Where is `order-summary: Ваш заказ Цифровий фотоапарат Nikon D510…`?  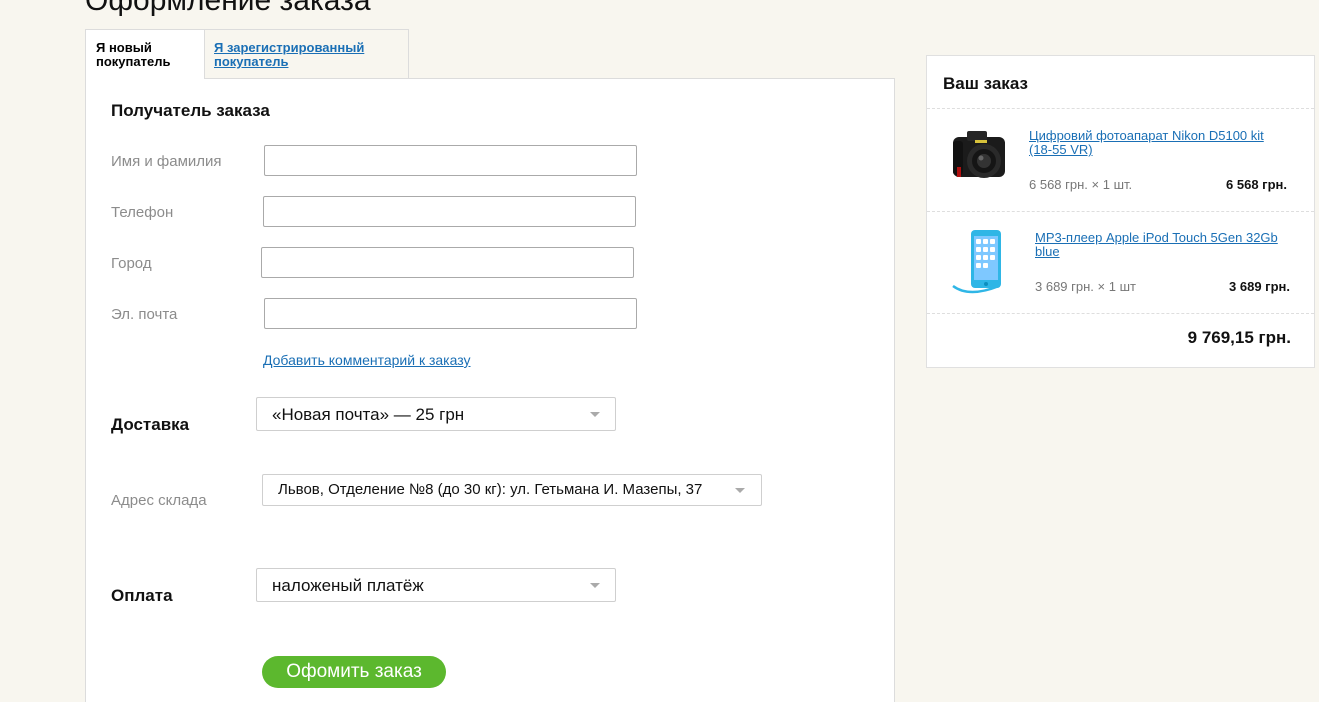 order-summary: Ваш заказ Цифровий фотоапарат Nikon D510… is located at coordinates (1120, 211).